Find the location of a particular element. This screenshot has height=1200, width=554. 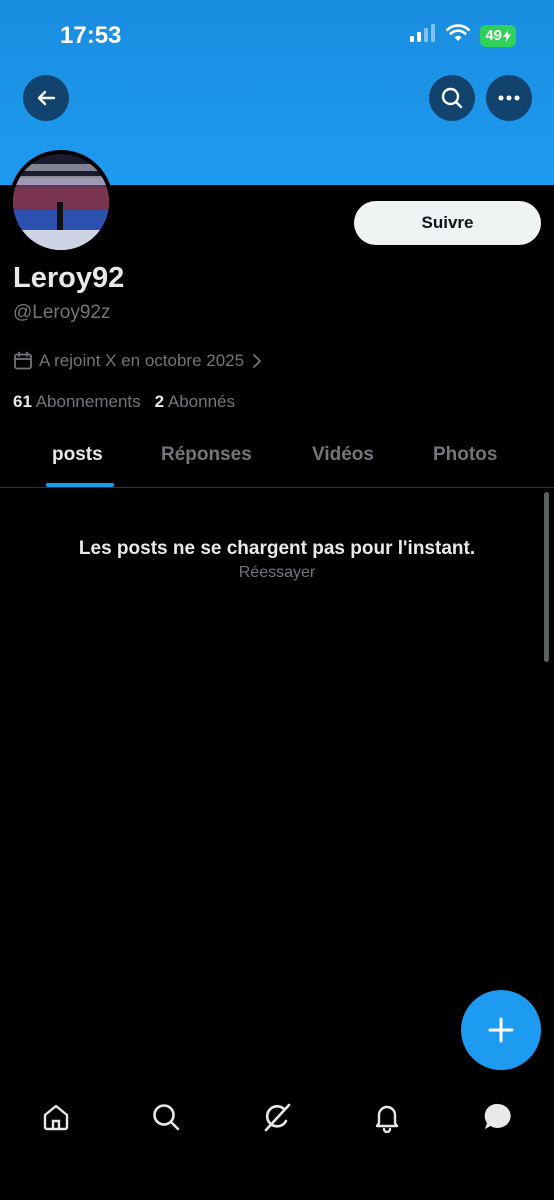

chevron-right-icon is located at coordinates (257, 361).